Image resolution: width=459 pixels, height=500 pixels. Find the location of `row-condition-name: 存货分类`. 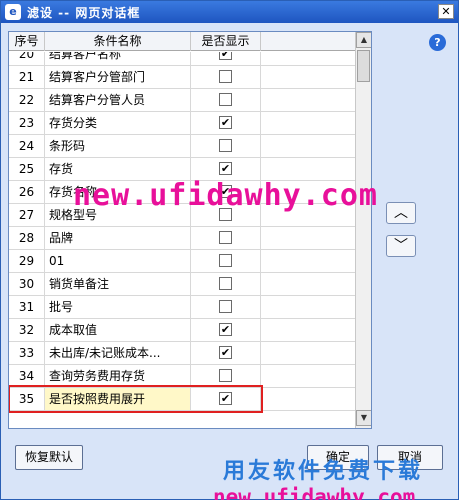

row-condition-name: 存货分类 is located at coordinates (118, 123).